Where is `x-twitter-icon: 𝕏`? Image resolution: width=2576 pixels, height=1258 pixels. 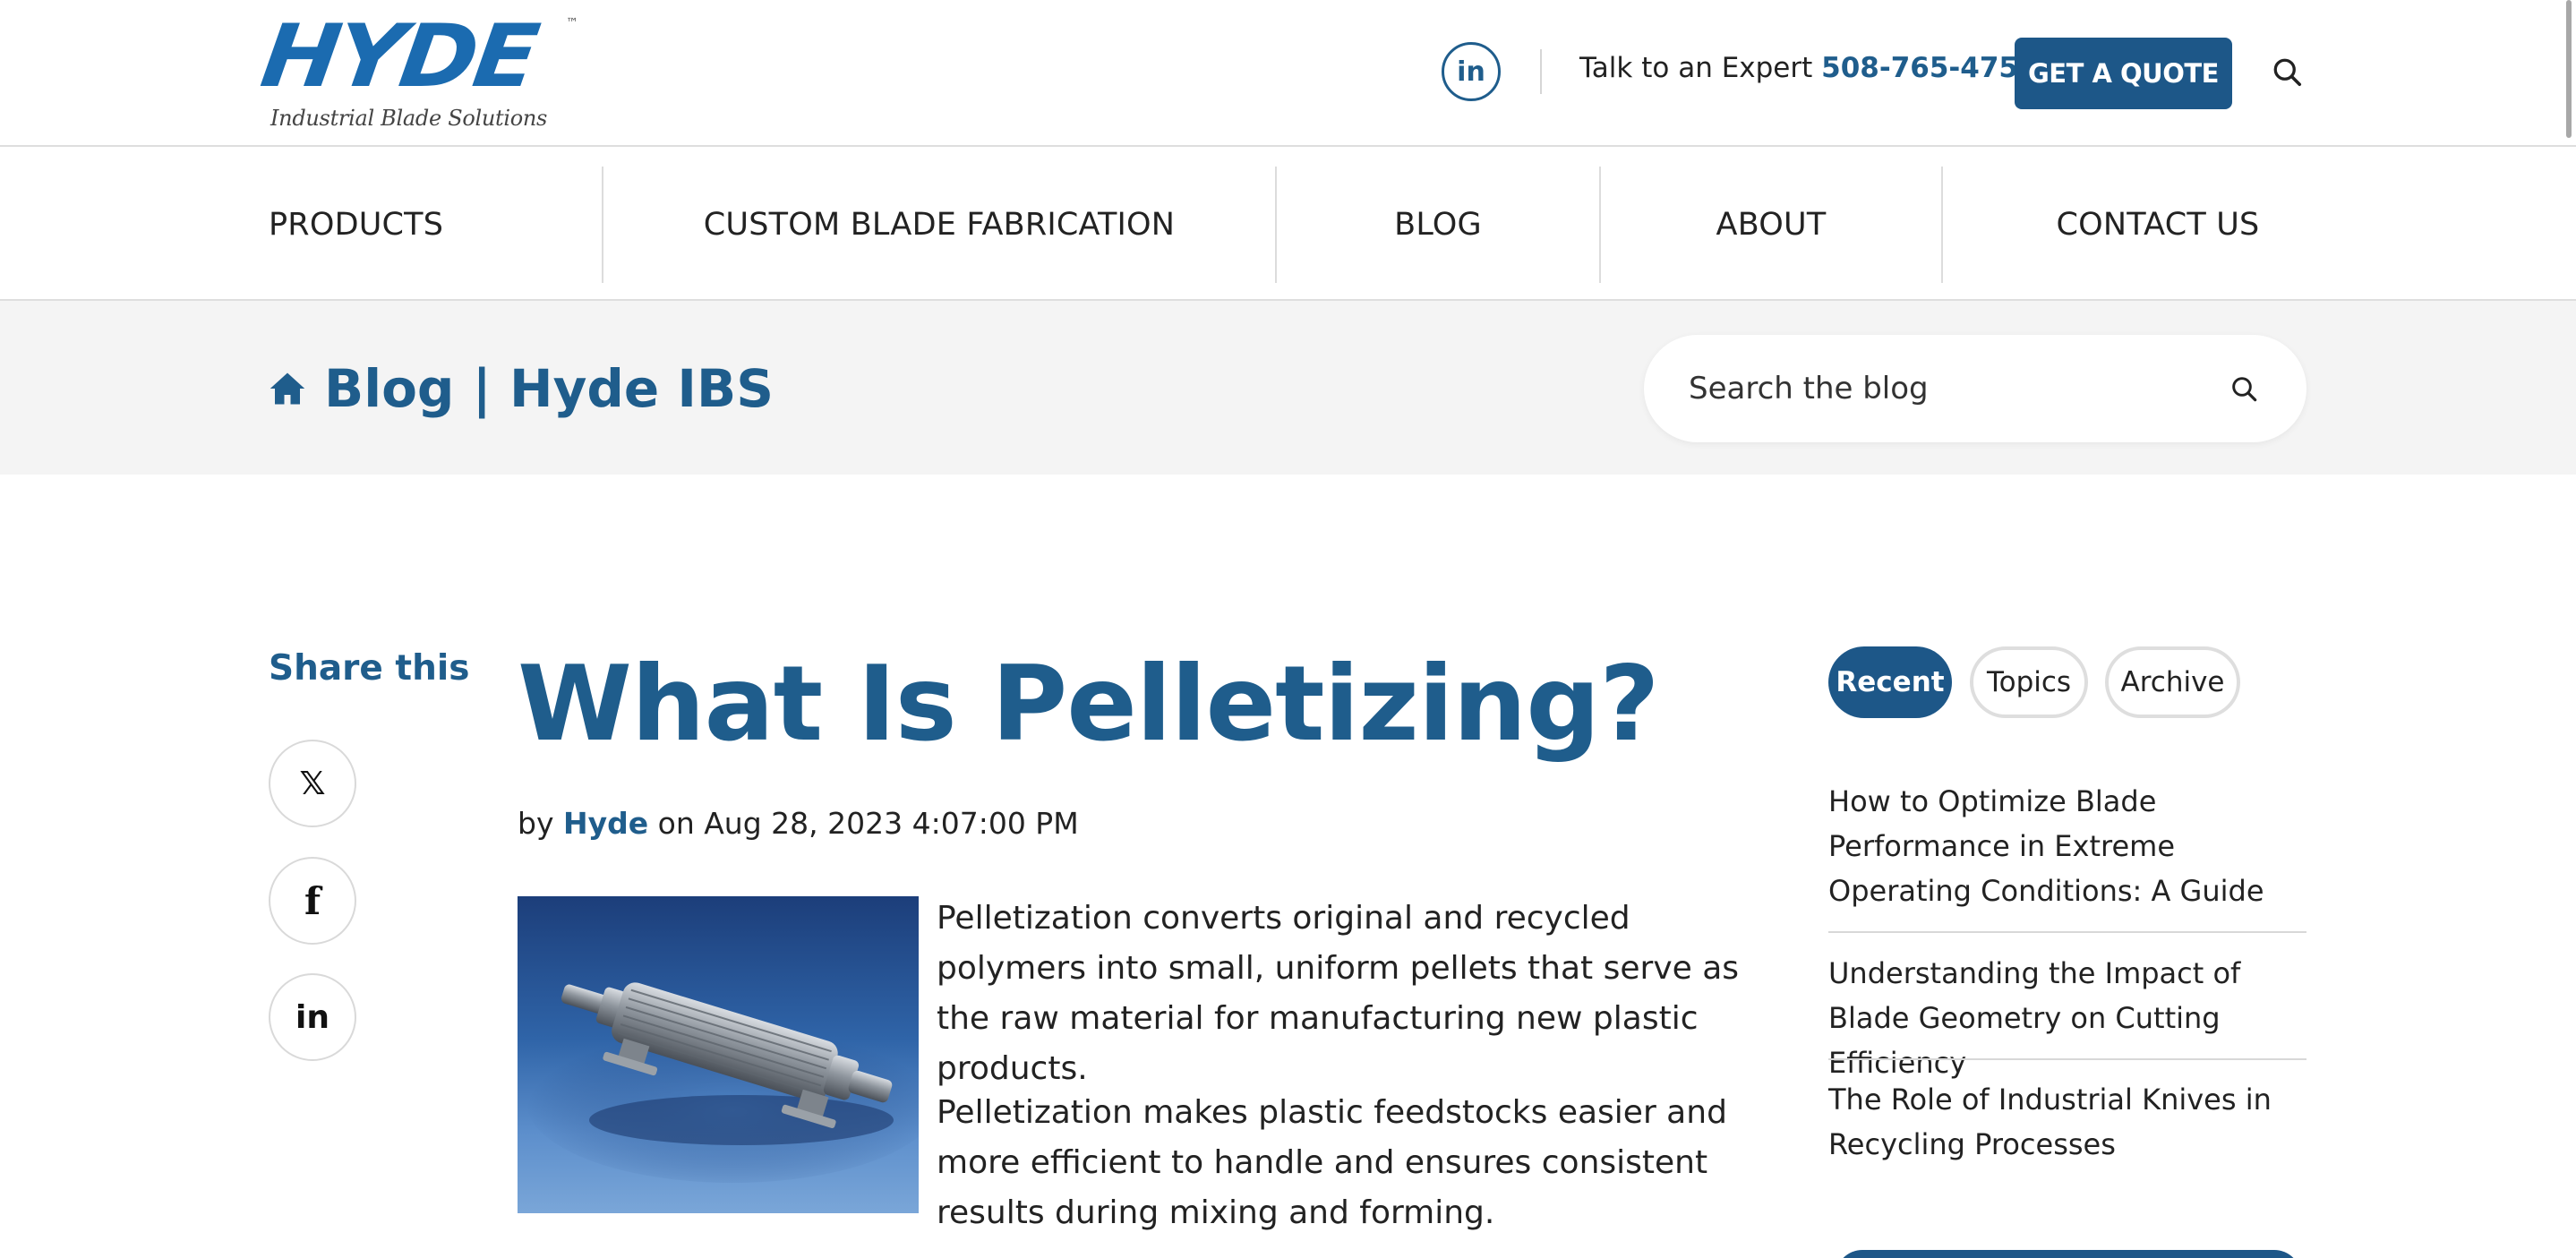 x-twitter-icon: 𝕏 is located at coordinates (312, 783).